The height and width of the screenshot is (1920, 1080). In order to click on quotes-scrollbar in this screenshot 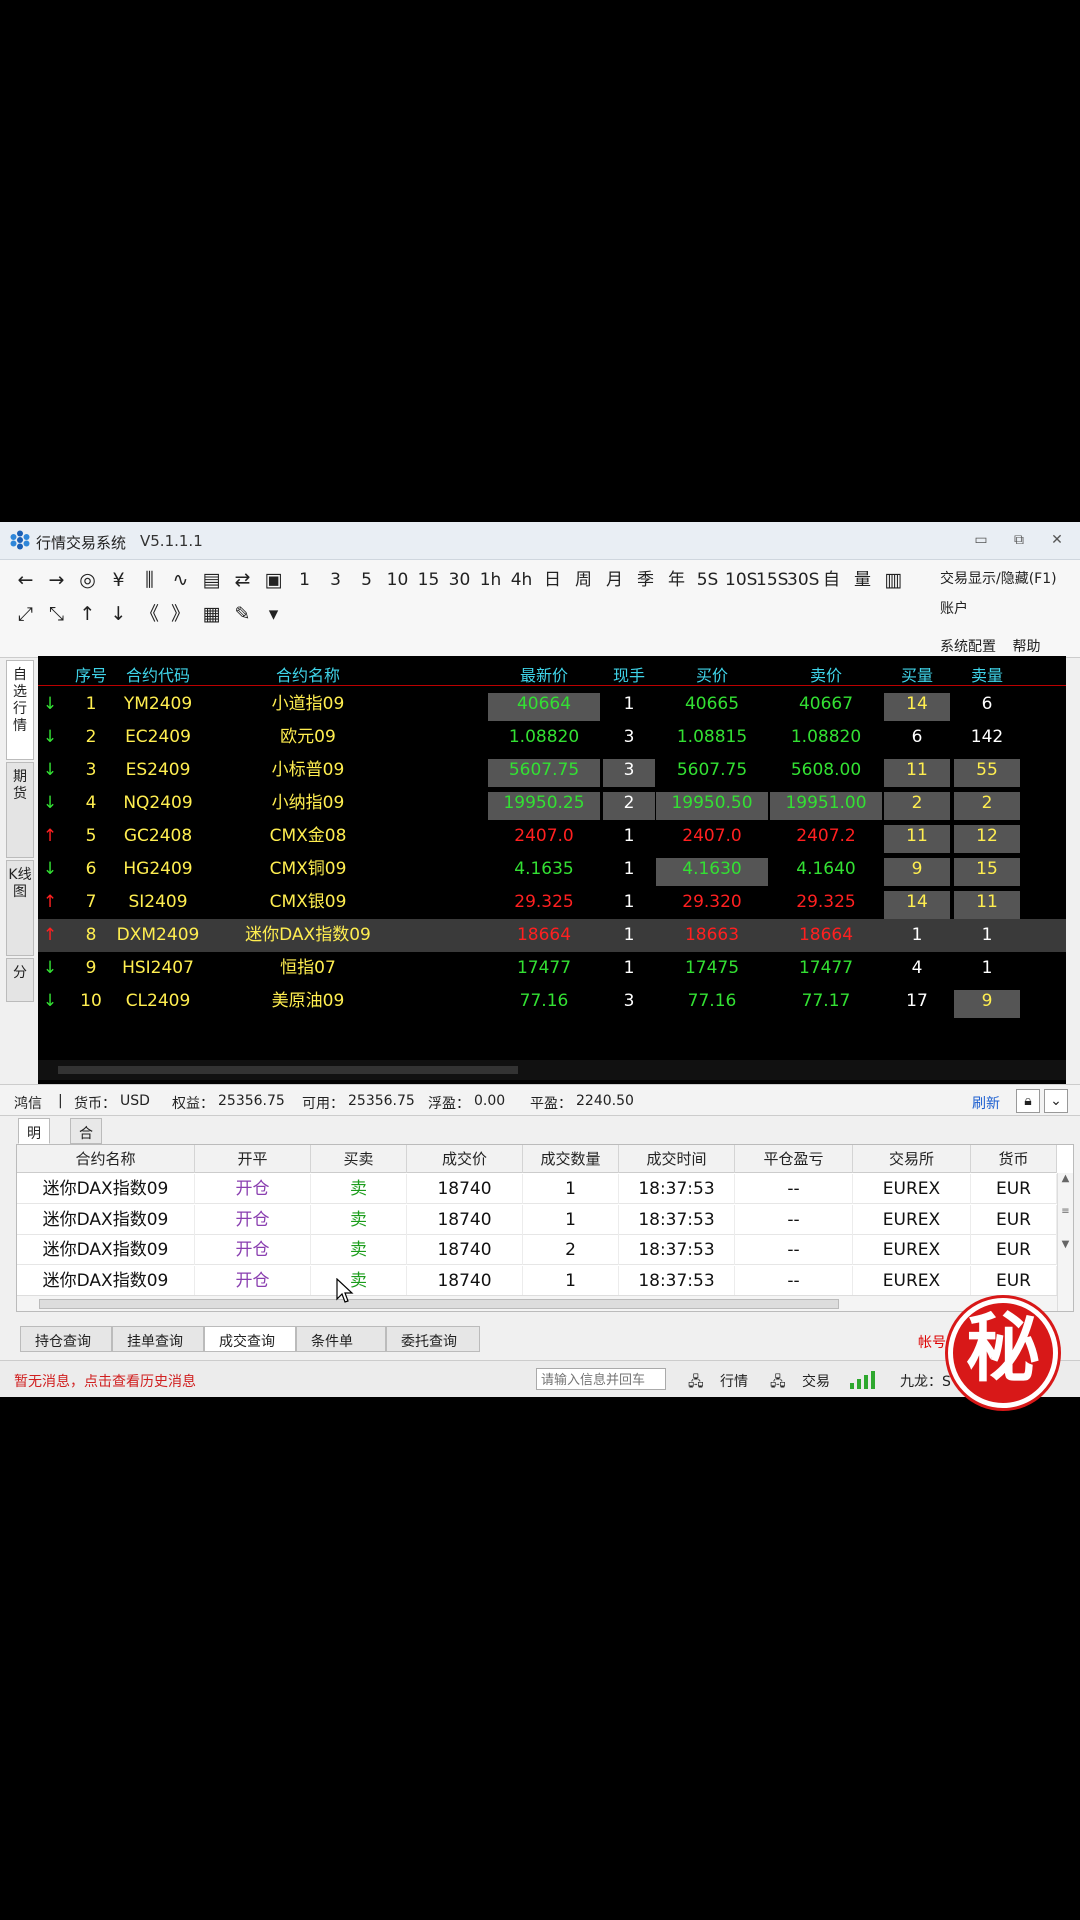, I will do `click(552, 1070)`.